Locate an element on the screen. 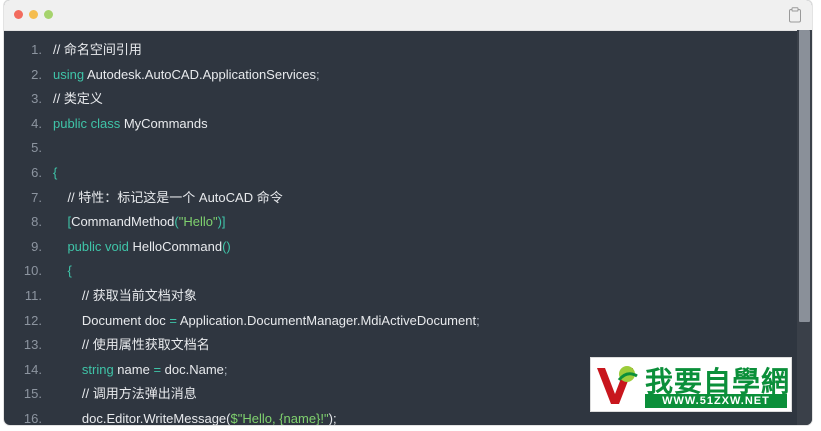 This screenshot has width=821, height=431. line-number: 5. is located at coordinates (36, 148).